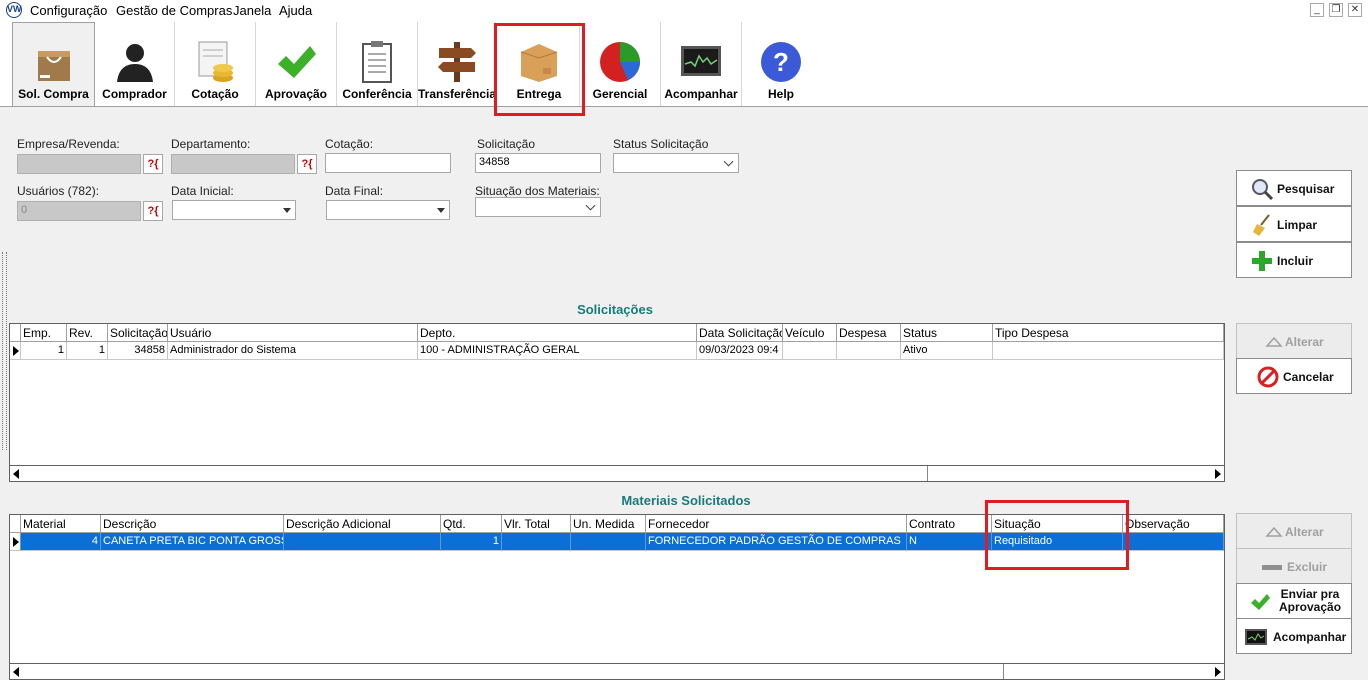 The height and width of the screenshot is (680, 1368). What do you see at coordinates (949, 542) in the screenshot?
I see `cell: N` at bounding box center [949, 542].